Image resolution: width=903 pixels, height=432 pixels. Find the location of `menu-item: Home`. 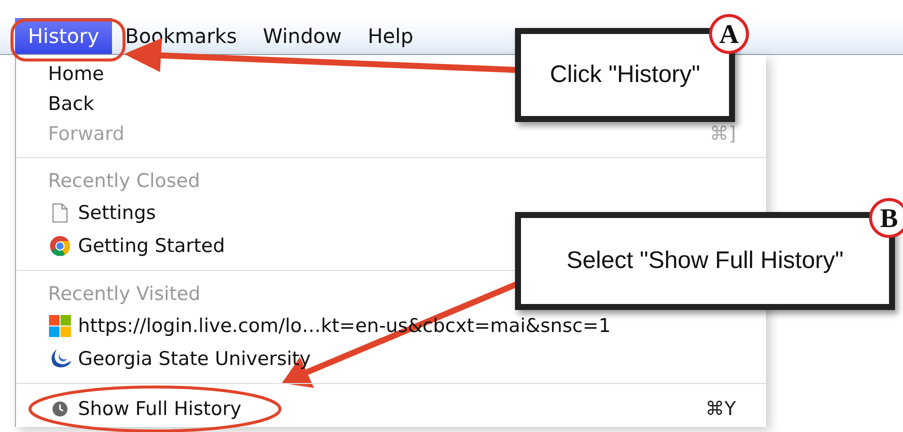

menu-item: Home is located at coordinates (76, 74).